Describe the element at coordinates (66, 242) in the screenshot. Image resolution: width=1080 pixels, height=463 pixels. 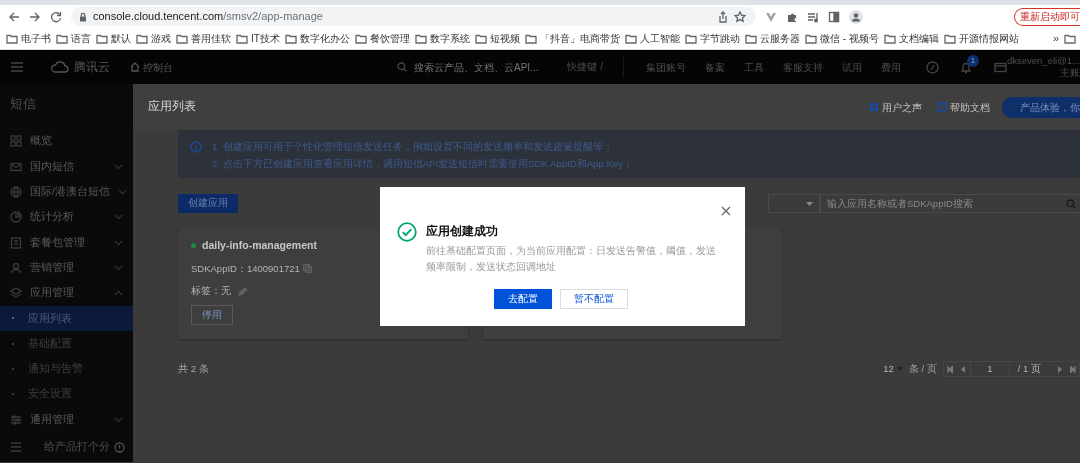
I see `sidebar-item: 套餐包管理` at that location.